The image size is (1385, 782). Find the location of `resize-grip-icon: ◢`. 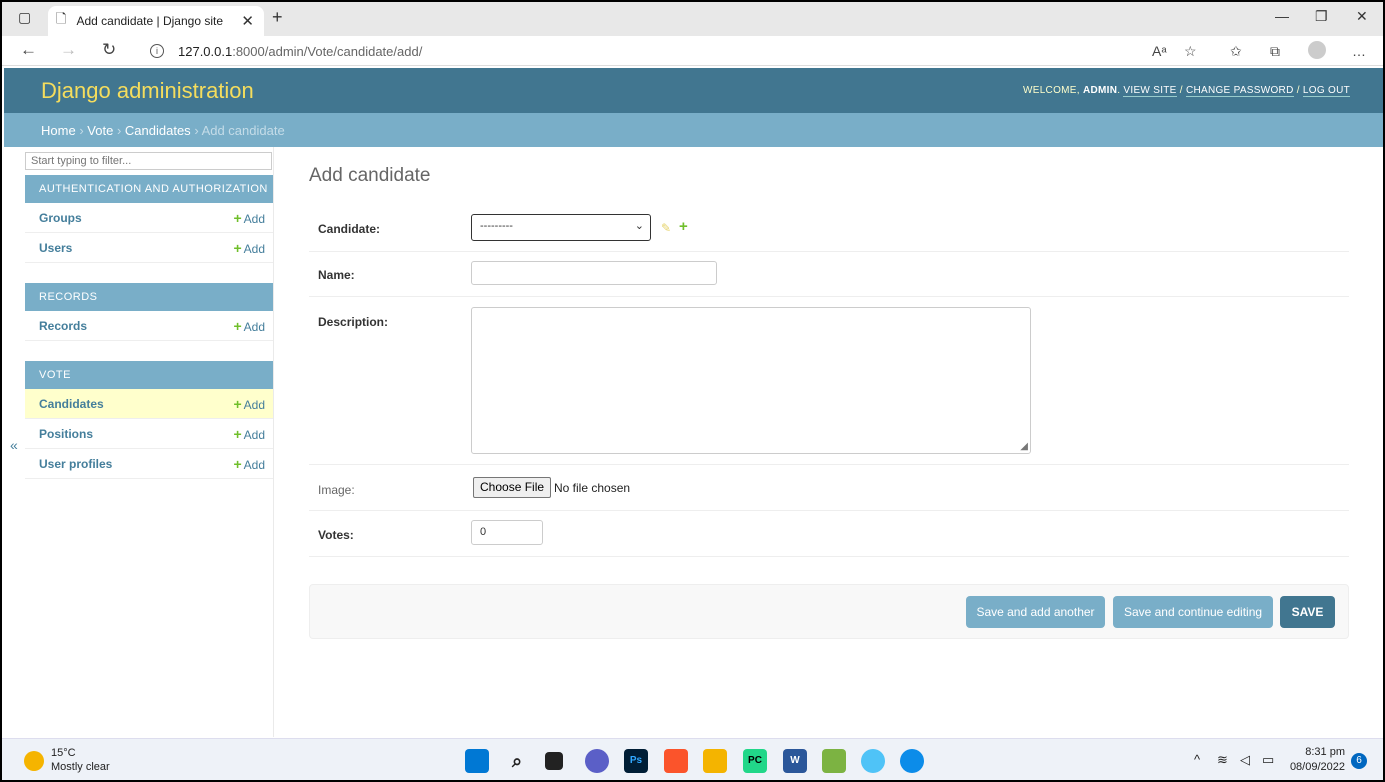

resize-grip-icon: ◢ is located at coordinates (1024, 446).